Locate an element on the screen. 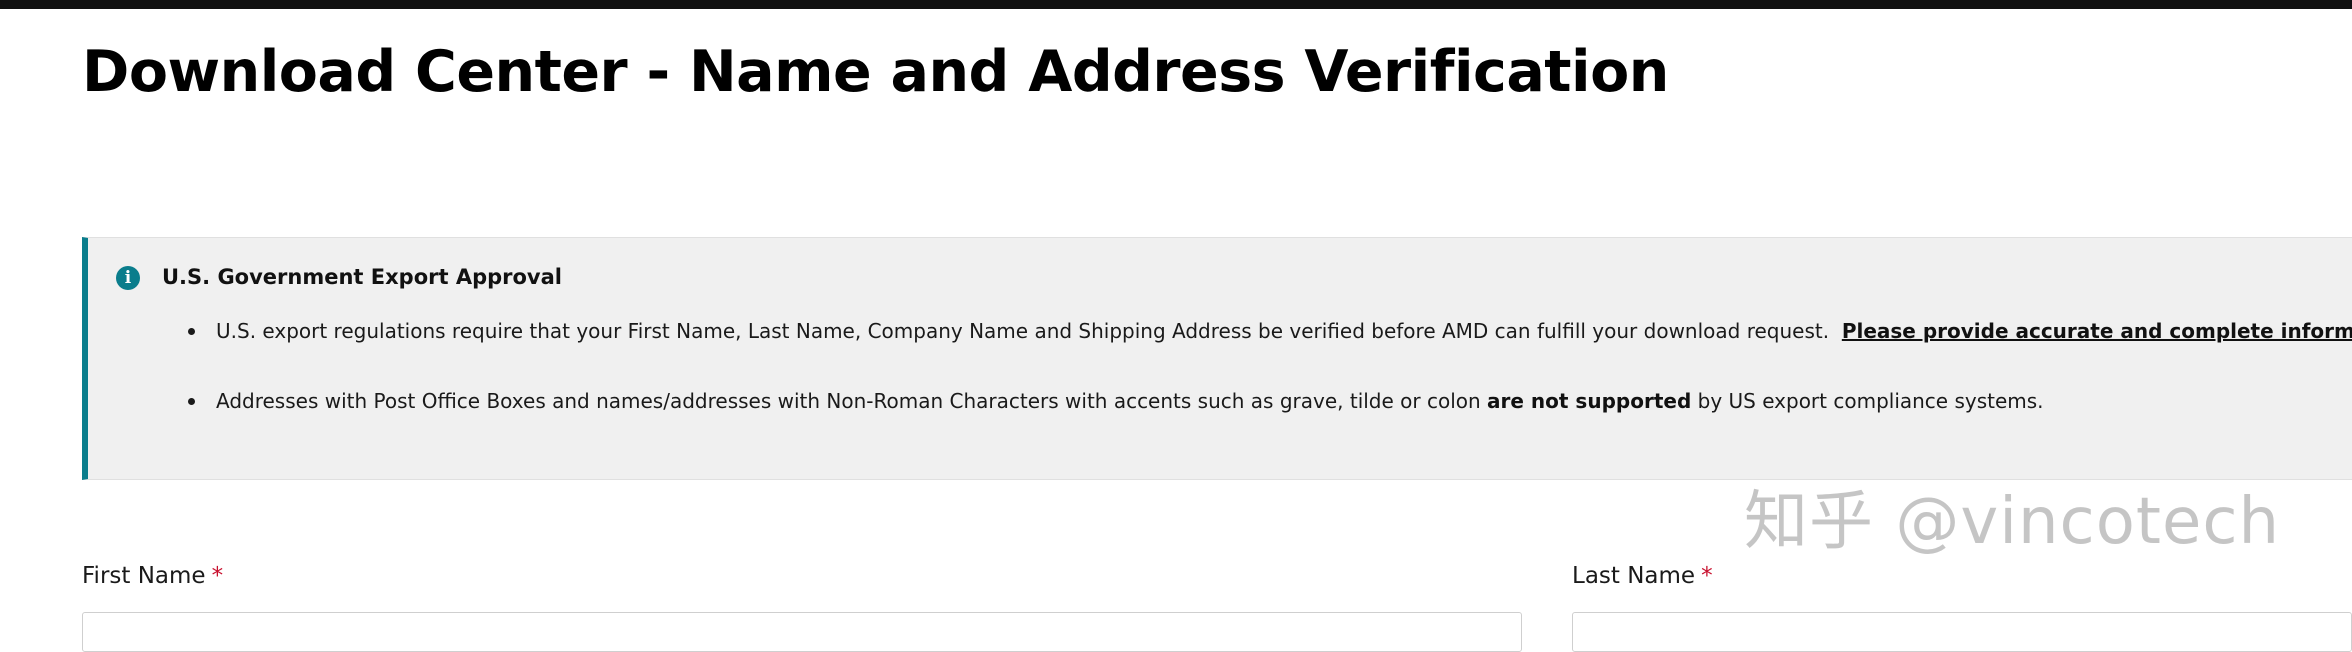 The width and height of the screenshot is (2352, 652). last-name-label-text: Last Name is located at coordinates (1634, 576).